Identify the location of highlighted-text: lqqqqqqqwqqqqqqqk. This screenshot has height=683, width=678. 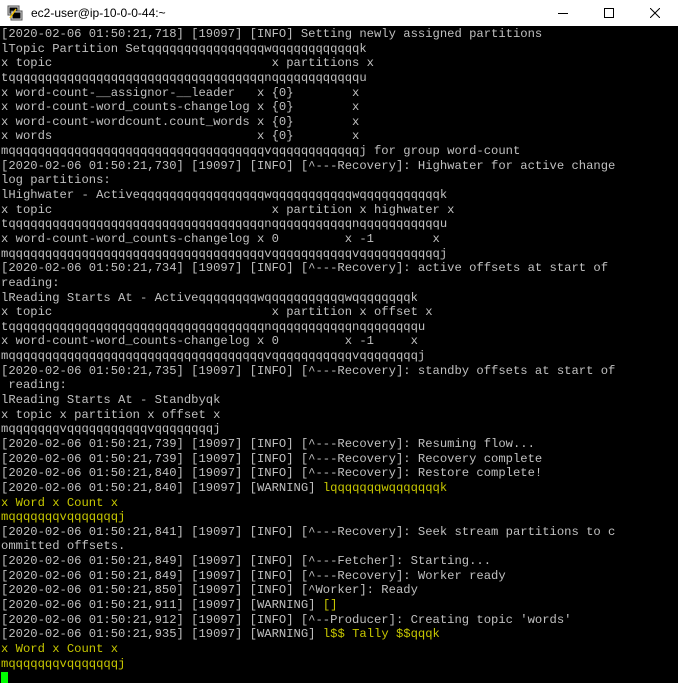
(385, 487).